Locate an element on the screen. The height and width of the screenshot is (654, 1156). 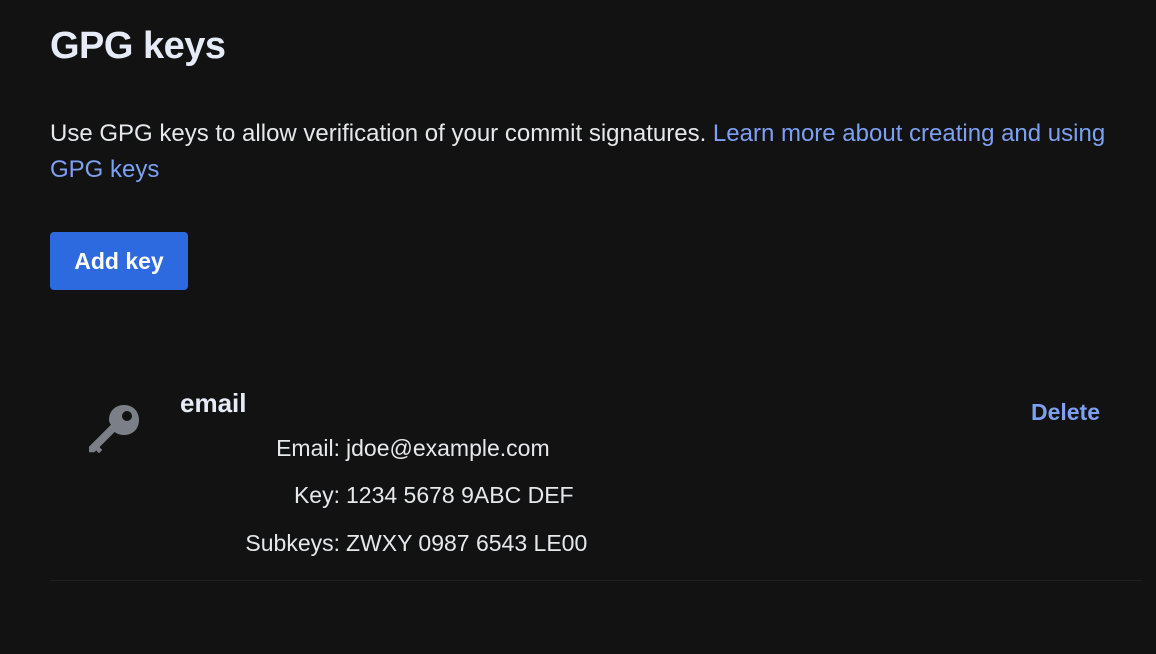
key-id-value: 1234 5678 9ABC DEF is located at coordinates (460, 495).